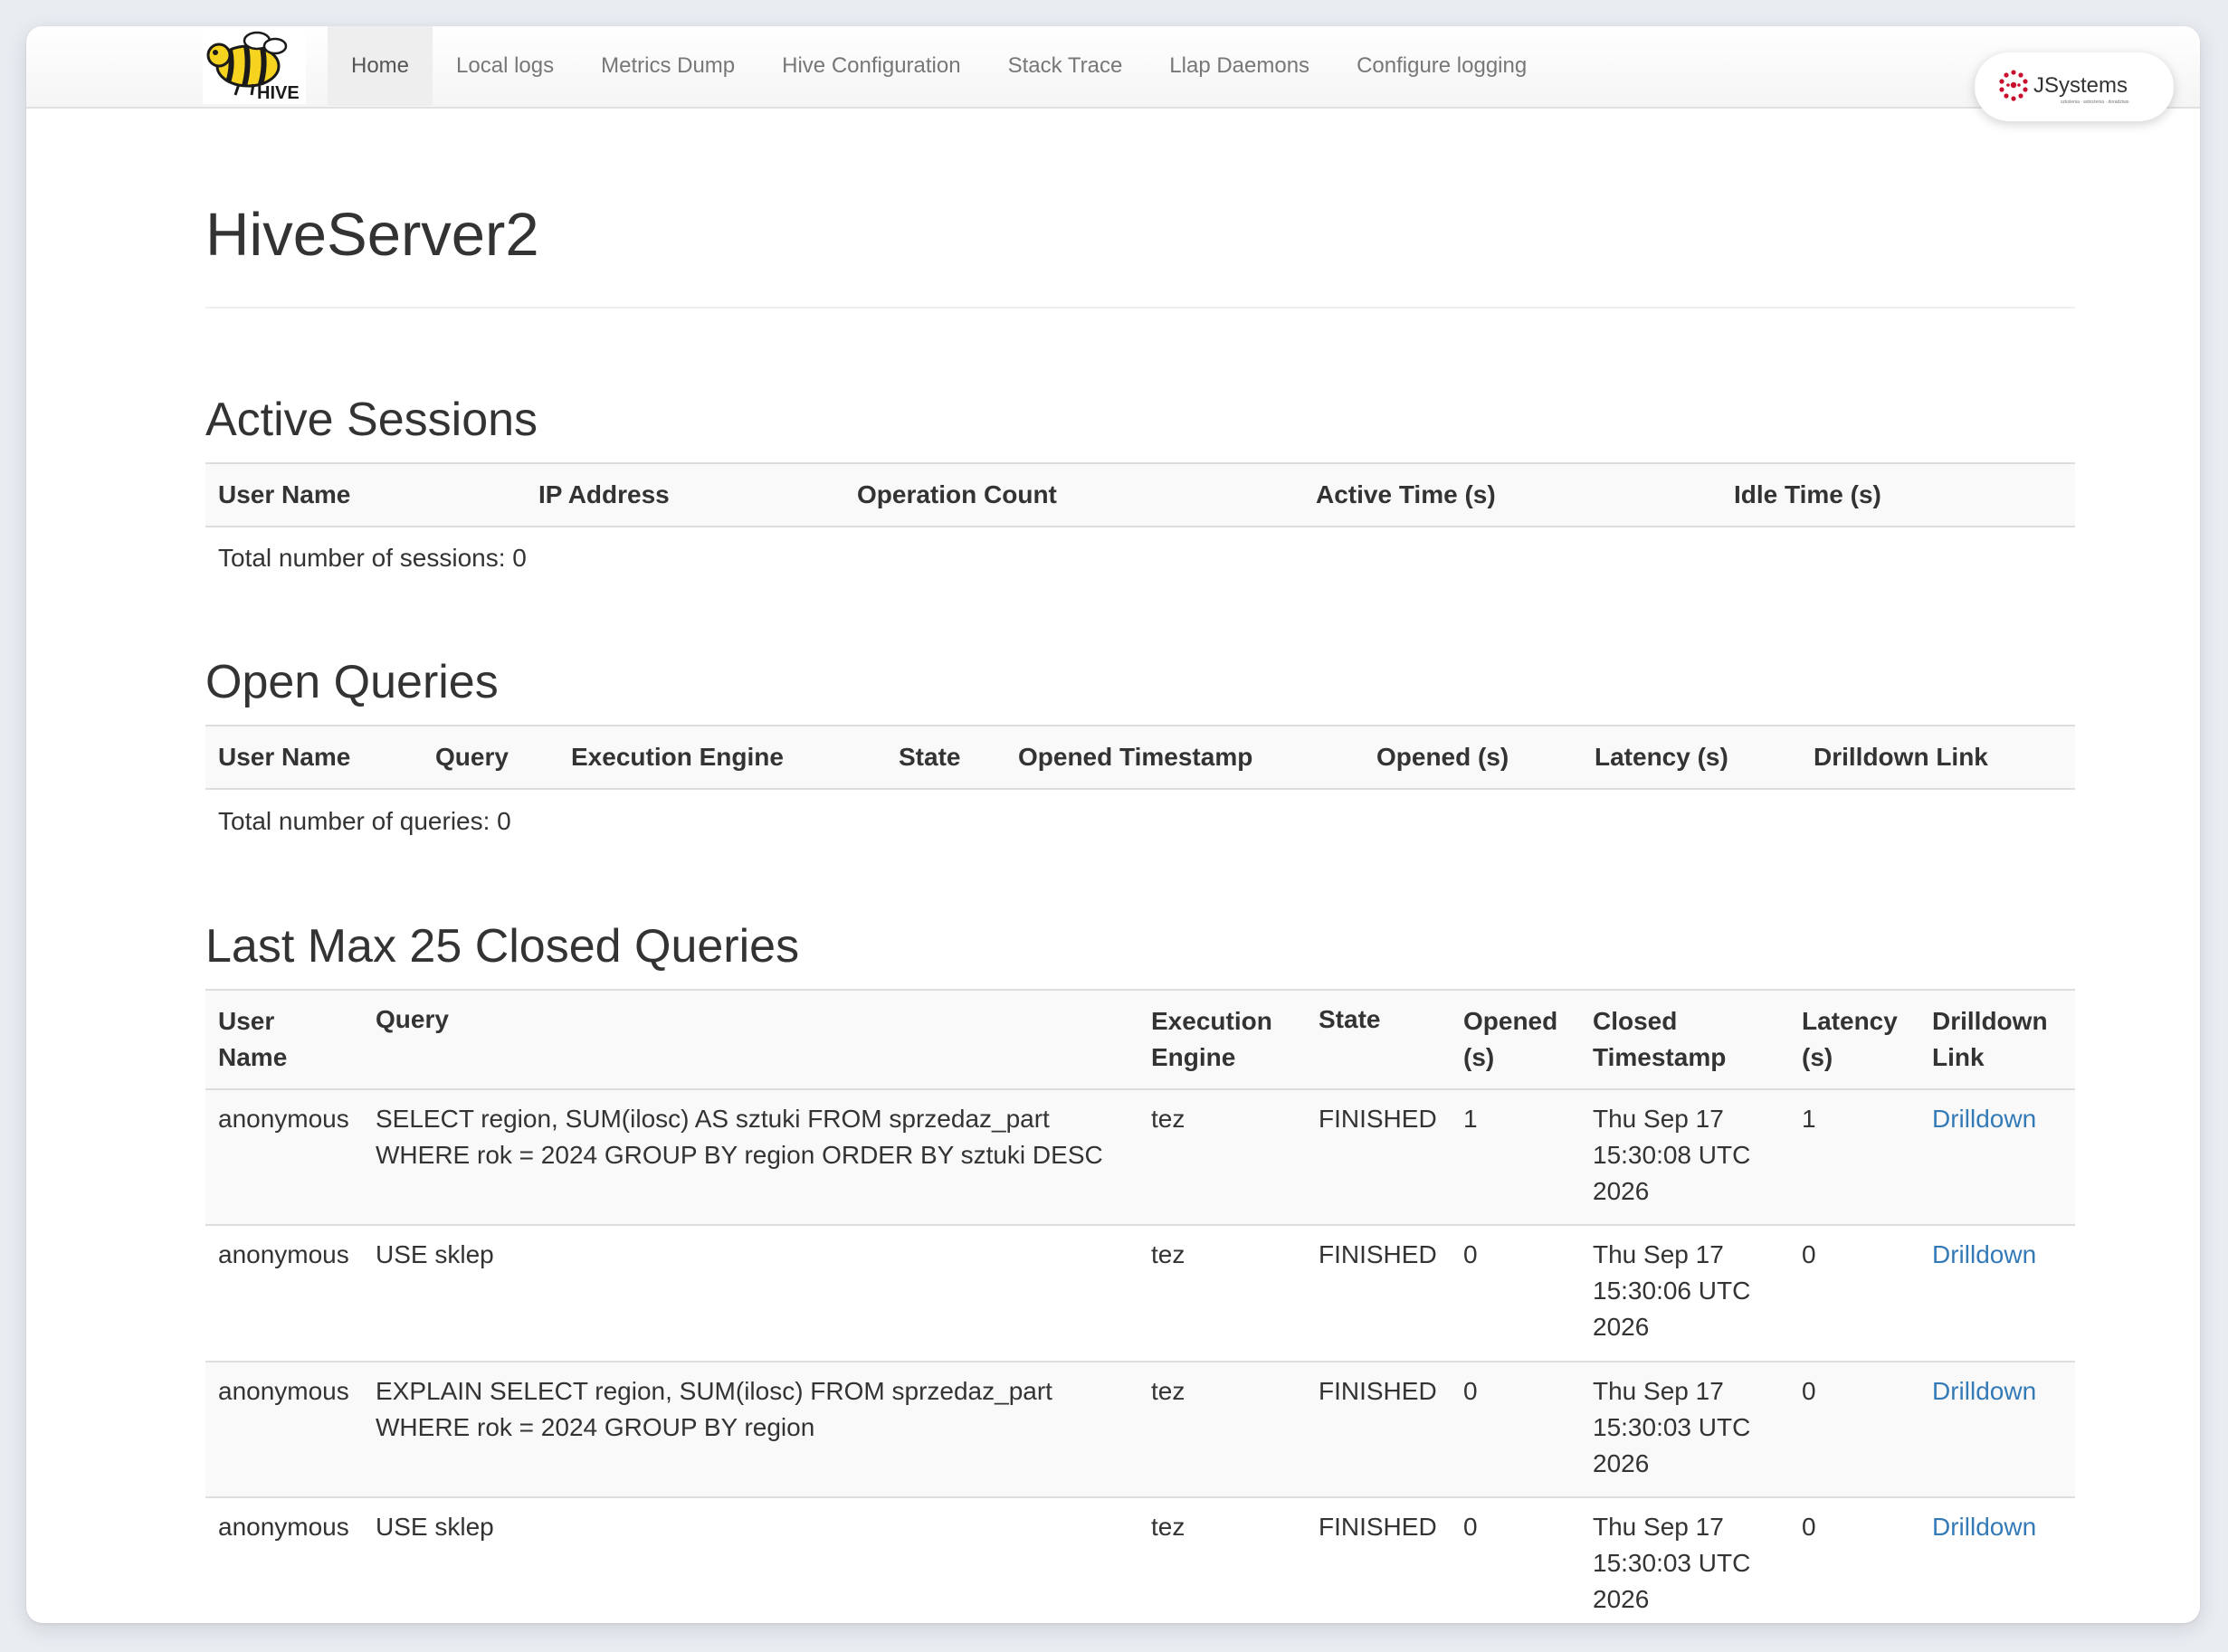 This screenshot has width=2228, height=1652. I want to click on nav-hive-configuration: Hive Configuration, so click(871, 66).